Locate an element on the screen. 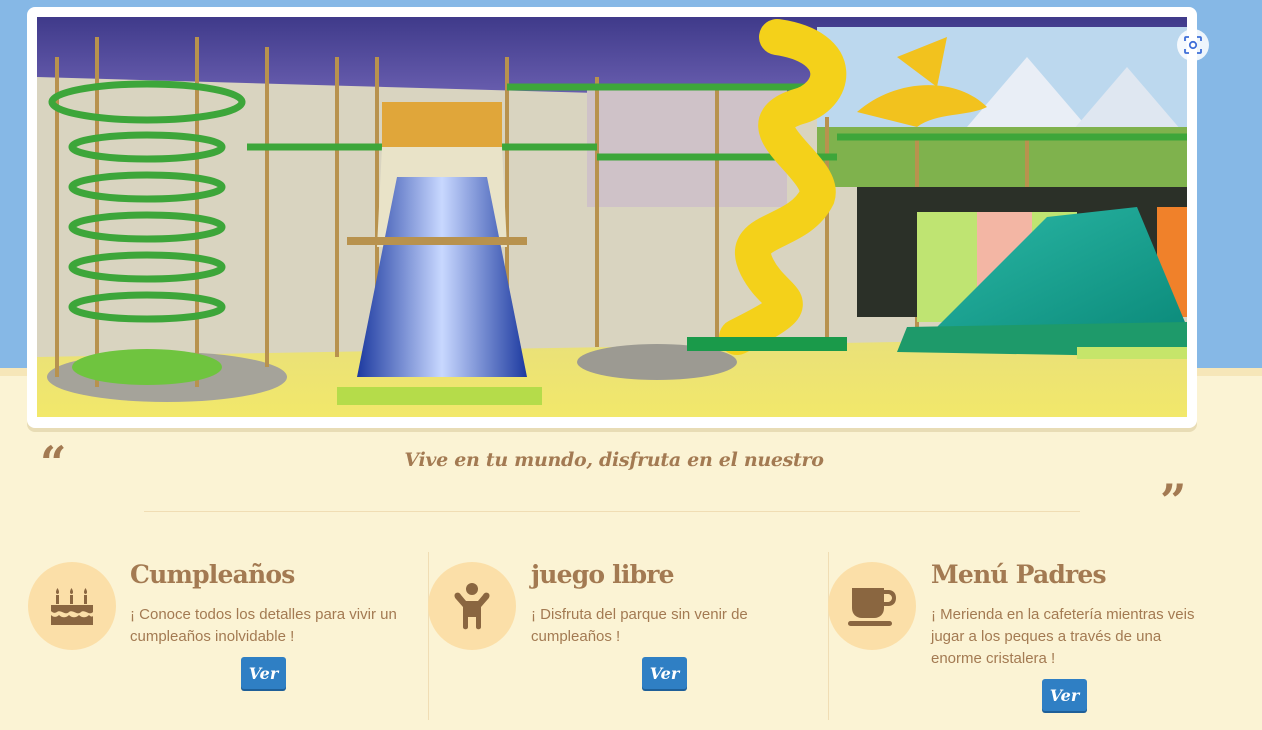 The width and height of the screenshot is (1262, 730). tagline-divider is located at coordinates (612, 511).